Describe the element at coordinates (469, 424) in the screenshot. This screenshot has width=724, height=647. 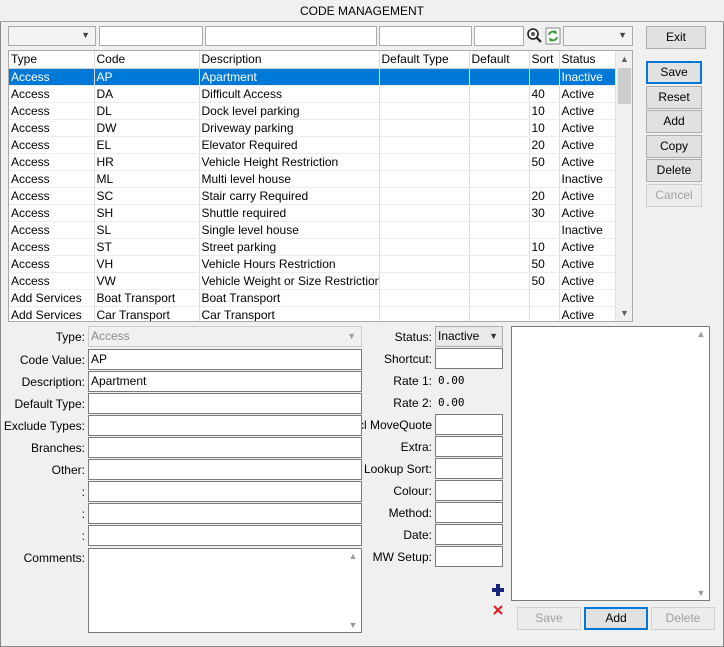
I see `movequote-field` at that location.